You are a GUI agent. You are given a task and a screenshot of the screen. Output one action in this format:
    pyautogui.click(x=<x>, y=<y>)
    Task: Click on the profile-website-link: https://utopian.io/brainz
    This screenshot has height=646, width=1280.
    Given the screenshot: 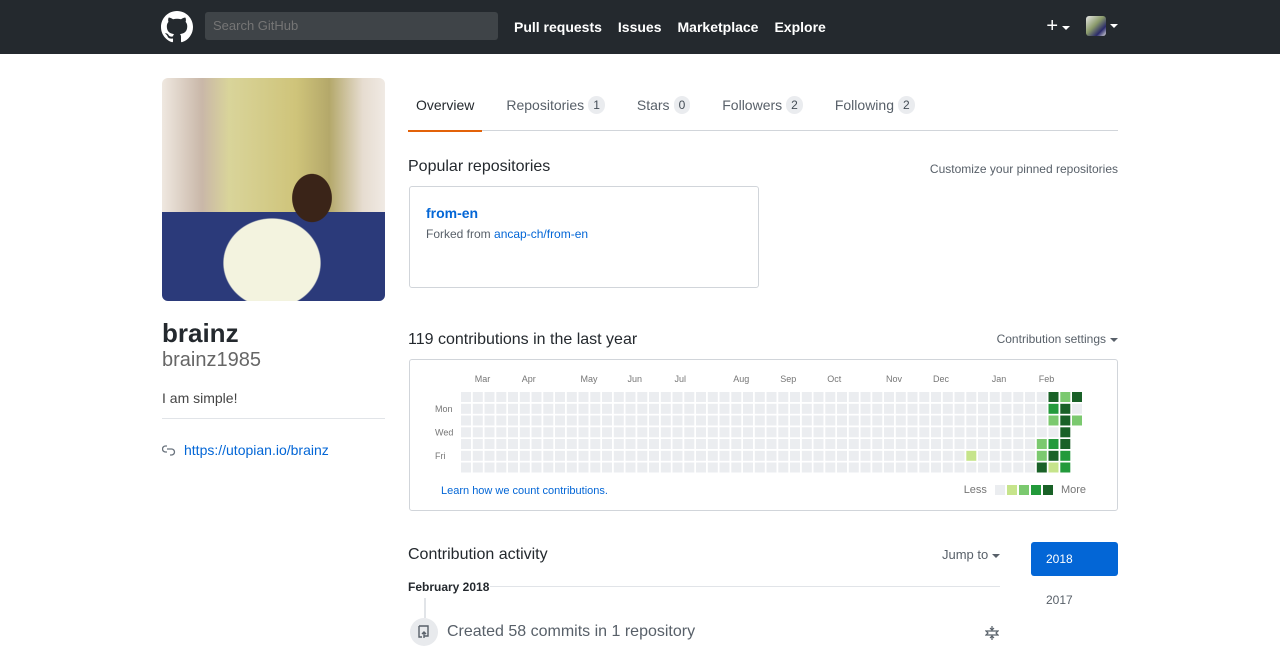 What is the action you would take?
    pyautogui.click(x=256, y=450)
    